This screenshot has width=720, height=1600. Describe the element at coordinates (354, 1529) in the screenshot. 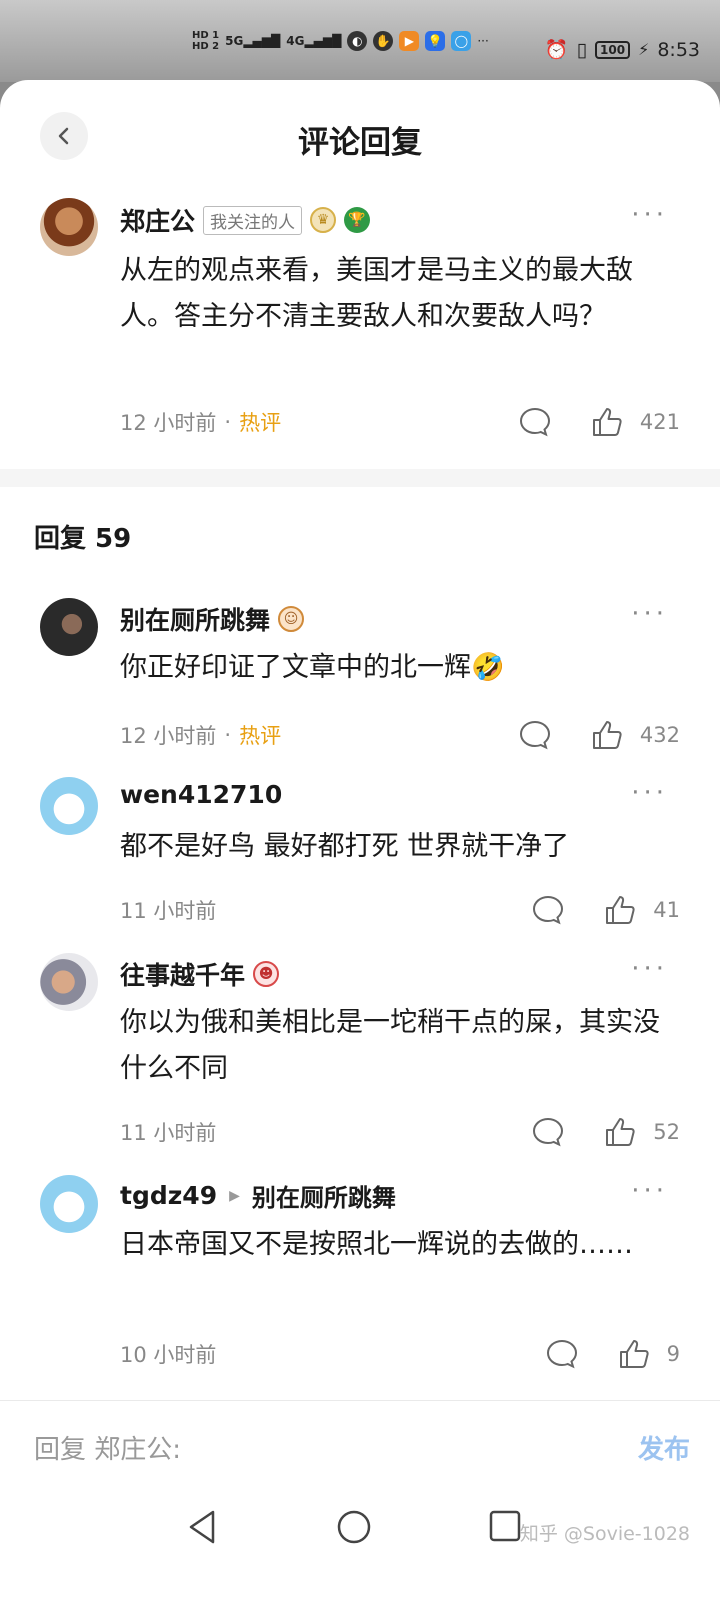

I see `nav-home-button` at that location.